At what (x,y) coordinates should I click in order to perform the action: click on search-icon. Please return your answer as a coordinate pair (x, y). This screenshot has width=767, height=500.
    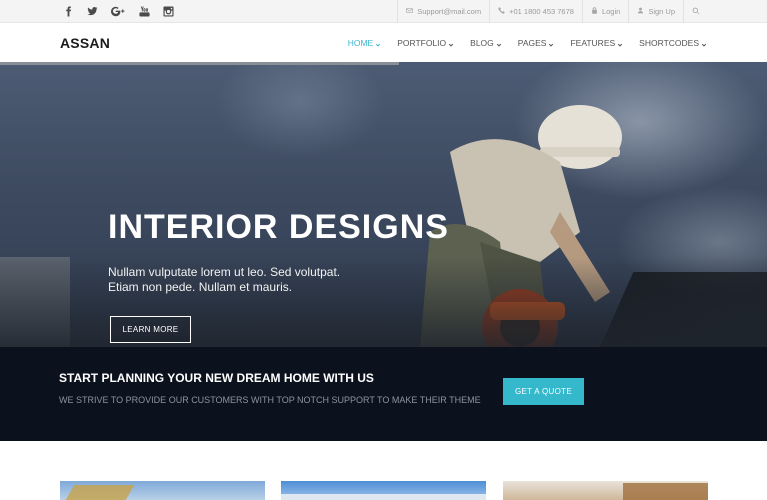
    Looking at the image, I should click on (696, 12).